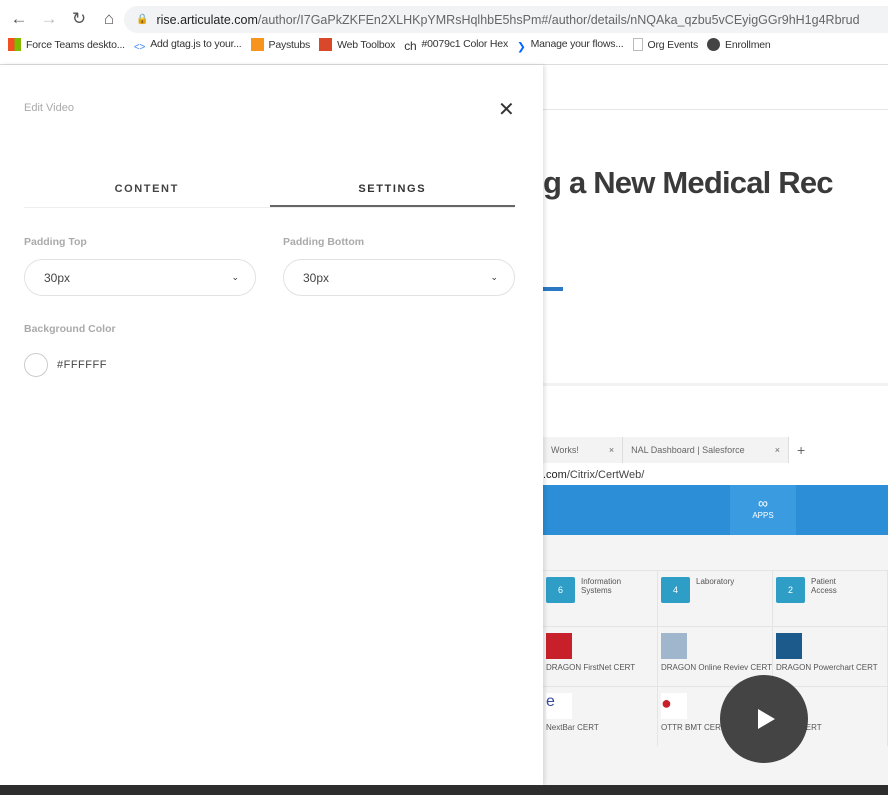  What do you see at coordinates (801, 450) in the screenshot?
I see `plus-icon: +` at bounding box center [801, 450].